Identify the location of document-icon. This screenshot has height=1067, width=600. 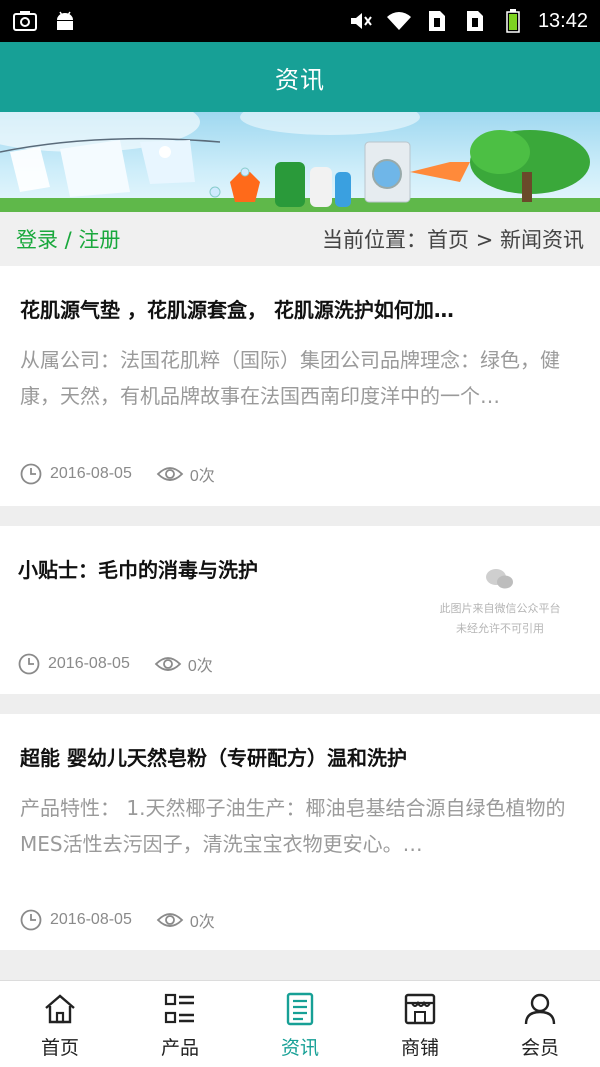
(300, 1009).